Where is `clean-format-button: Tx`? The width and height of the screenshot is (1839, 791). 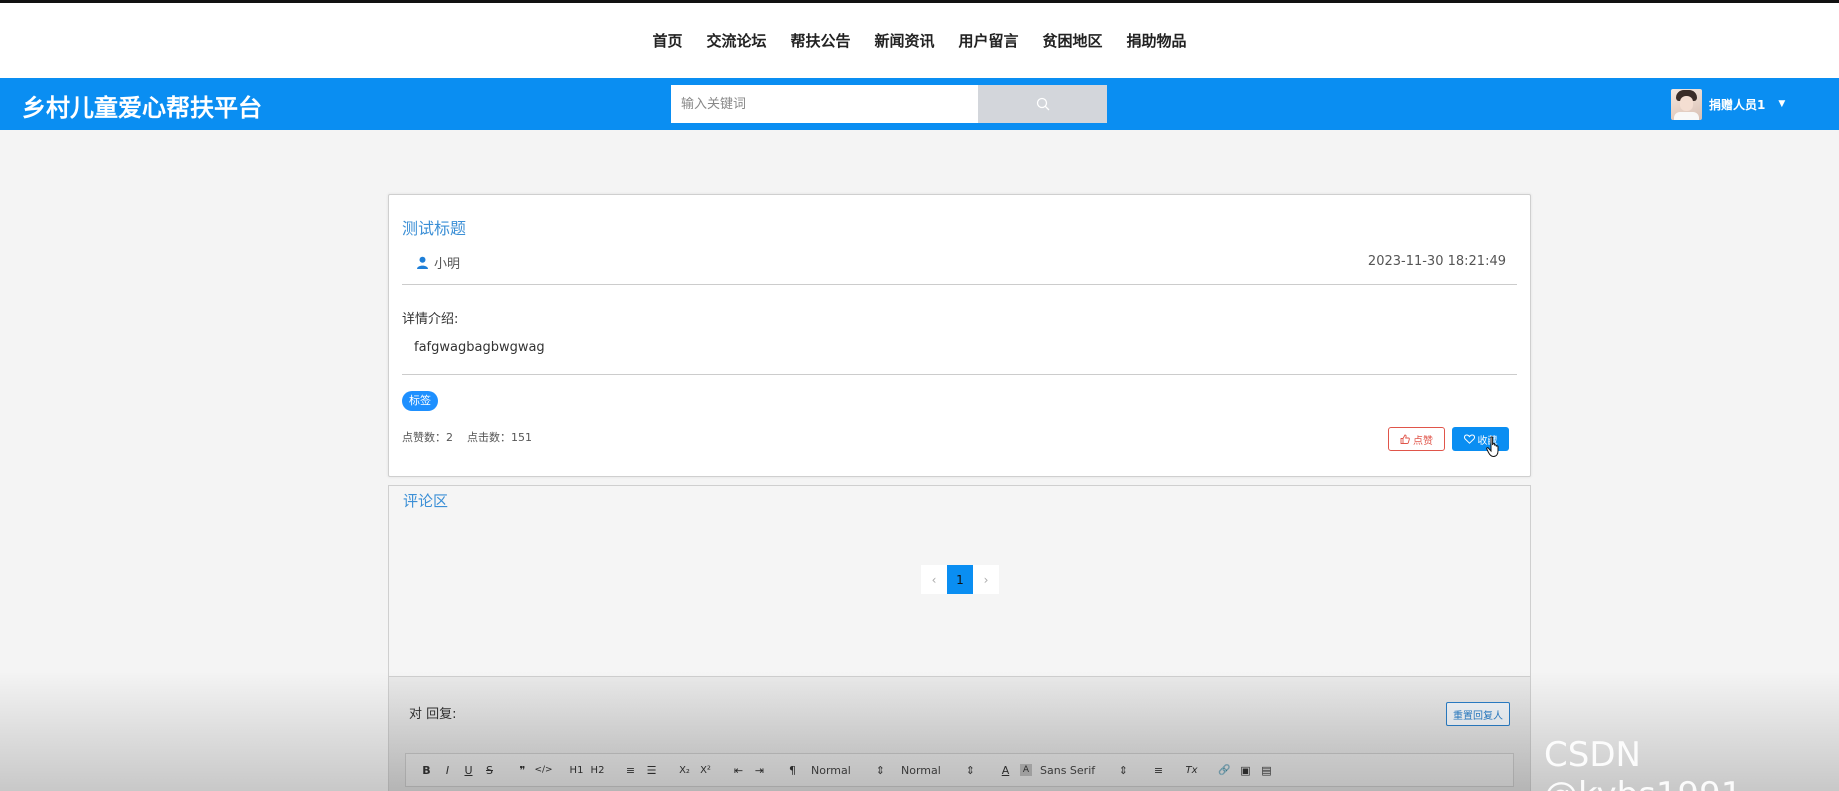
clean-format-button: Tx is located at coordinates (1191, 770).